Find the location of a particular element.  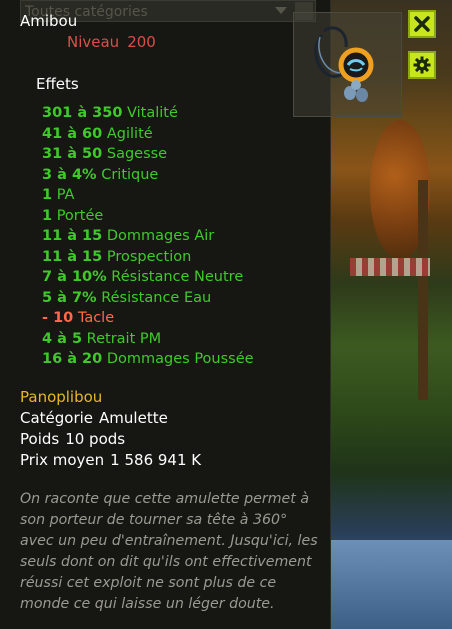

effect-stat: Portée is located at coordinates (80, 215).